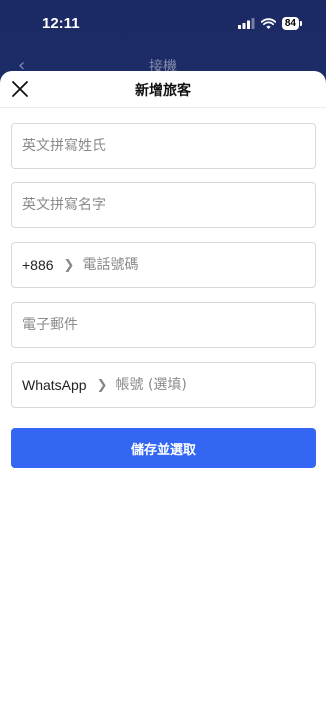 This screenshot has height=707, width=326. Describe the element at coordinates (163, 448) in the screenshot. I see `save-and-select-button: 儲存並選取` at that location.